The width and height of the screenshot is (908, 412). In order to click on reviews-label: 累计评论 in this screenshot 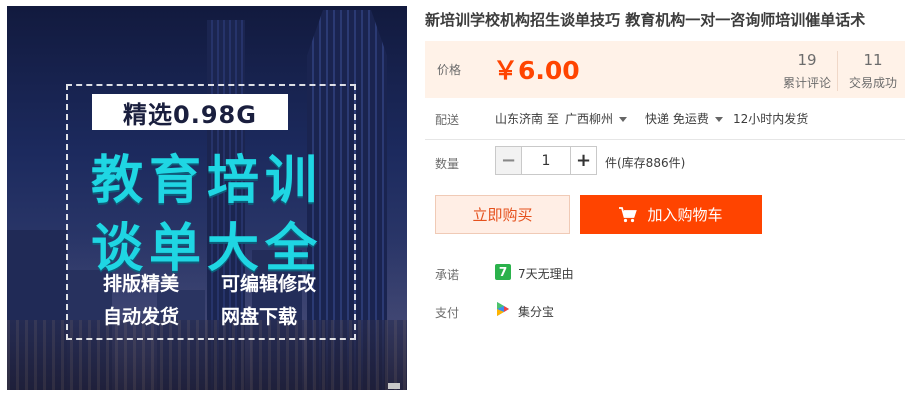, I will do `click(806, 83)`.